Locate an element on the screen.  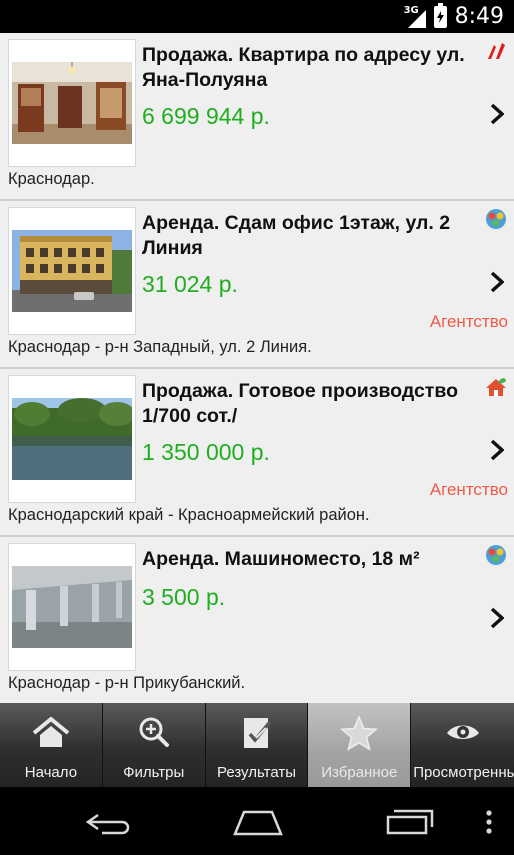
apartment-interior-photo is located at coordinates (72, 103).